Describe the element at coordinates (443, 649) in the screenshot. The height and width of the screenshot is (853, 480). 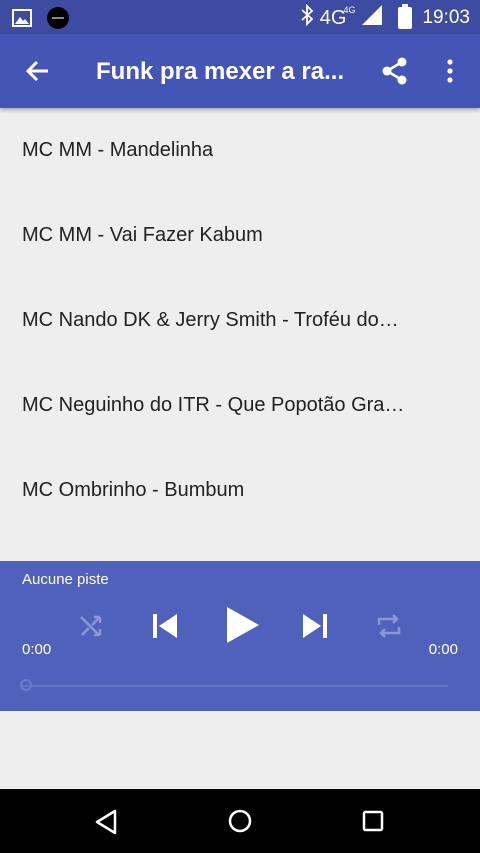
I see `total-duration: 0:00` at that location.